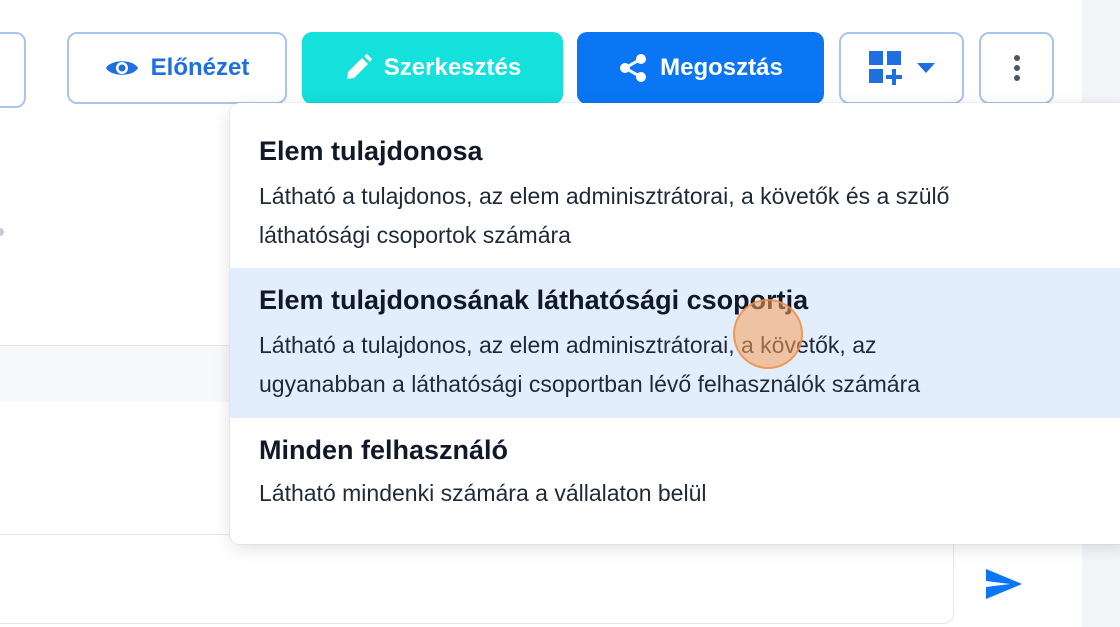 The width and height of the screenshot is (1120, 627). What do you see at coordinates (384, 450) in the screenshot?
I see `option-title: Minden felhasználó` at bounding box center [384, 450].